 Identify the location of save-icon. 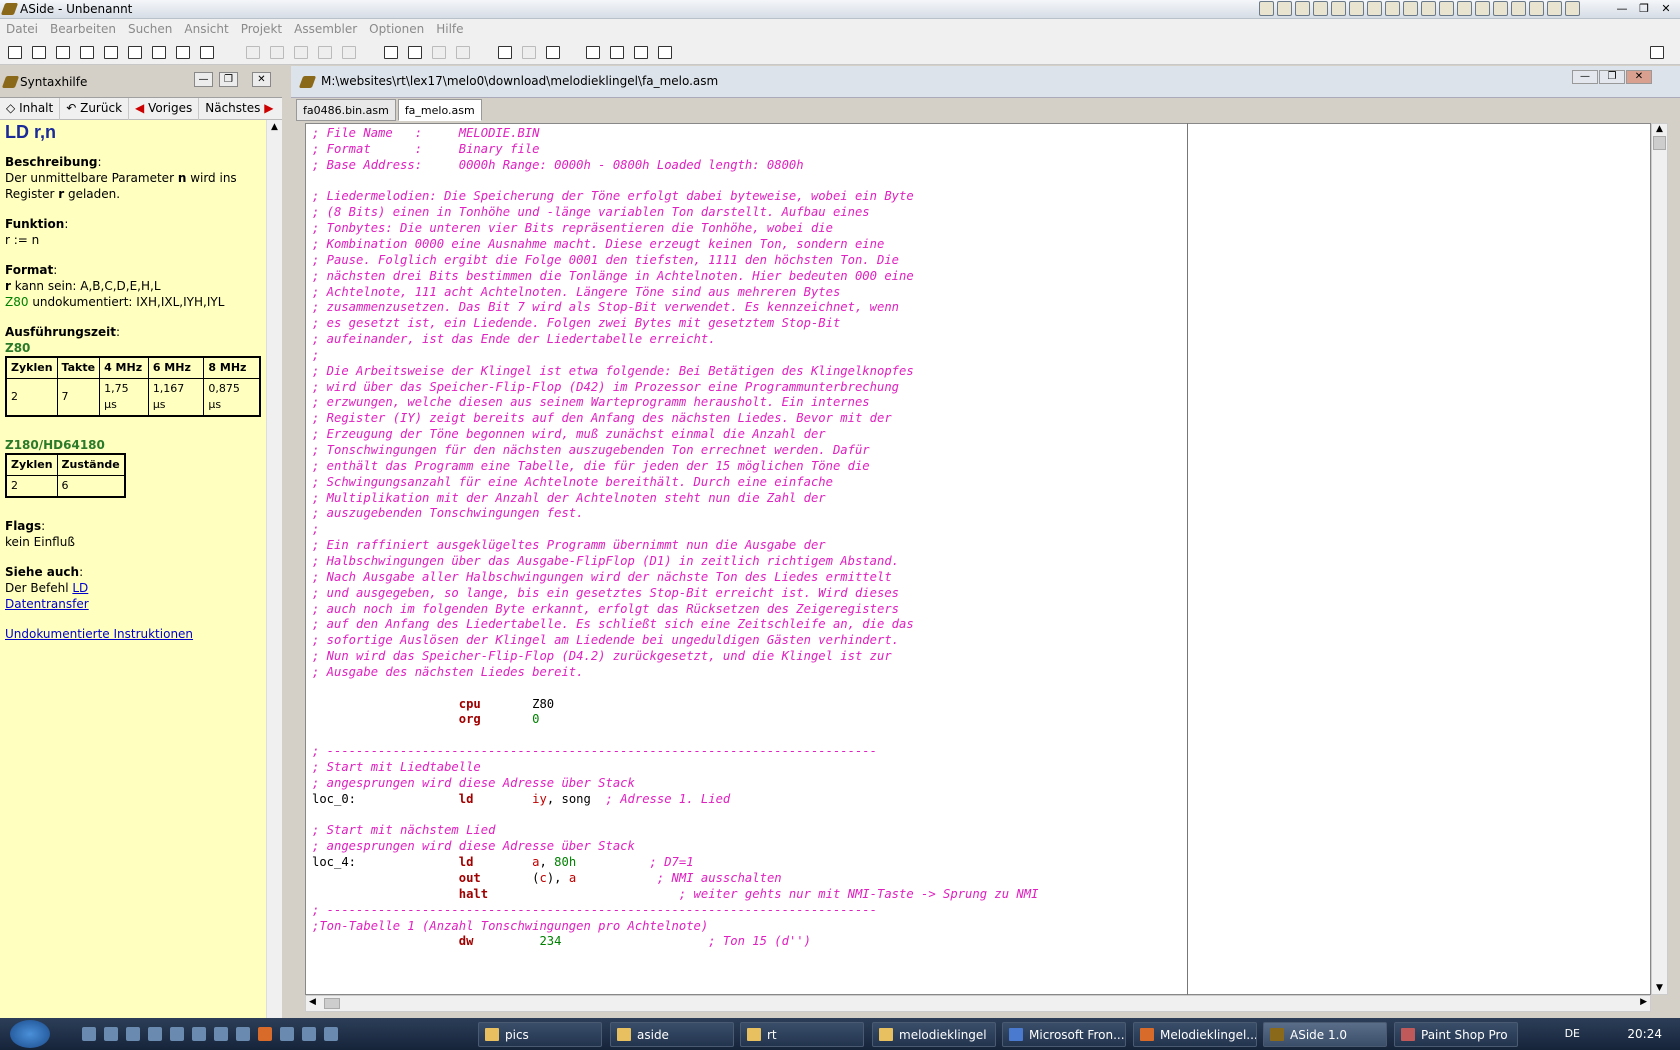
(111, 52).